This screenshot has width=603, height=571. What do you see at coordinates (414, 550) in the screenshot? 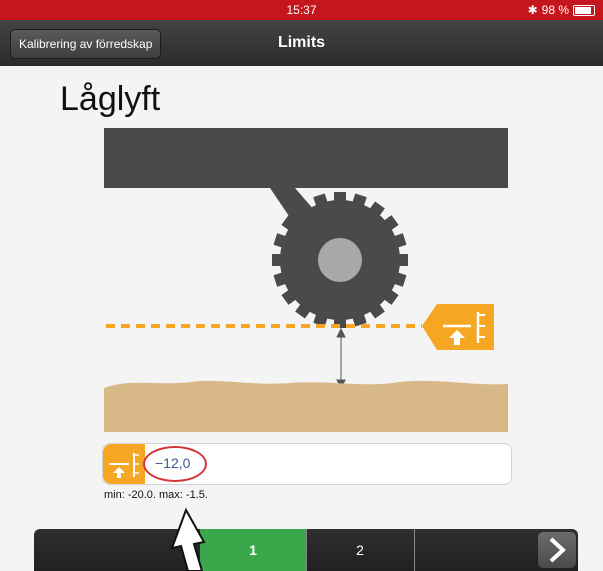
I see `step-divider` at bounding box center [414, 550].